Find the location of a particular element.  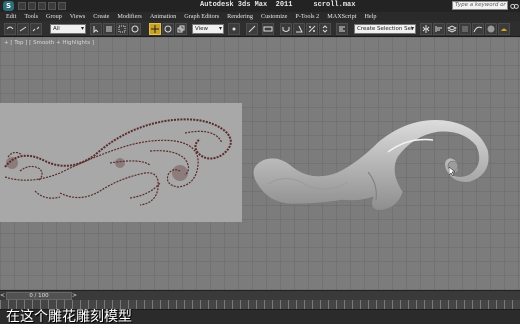

undo-arrow-icon is located at coordinates (10, 28).